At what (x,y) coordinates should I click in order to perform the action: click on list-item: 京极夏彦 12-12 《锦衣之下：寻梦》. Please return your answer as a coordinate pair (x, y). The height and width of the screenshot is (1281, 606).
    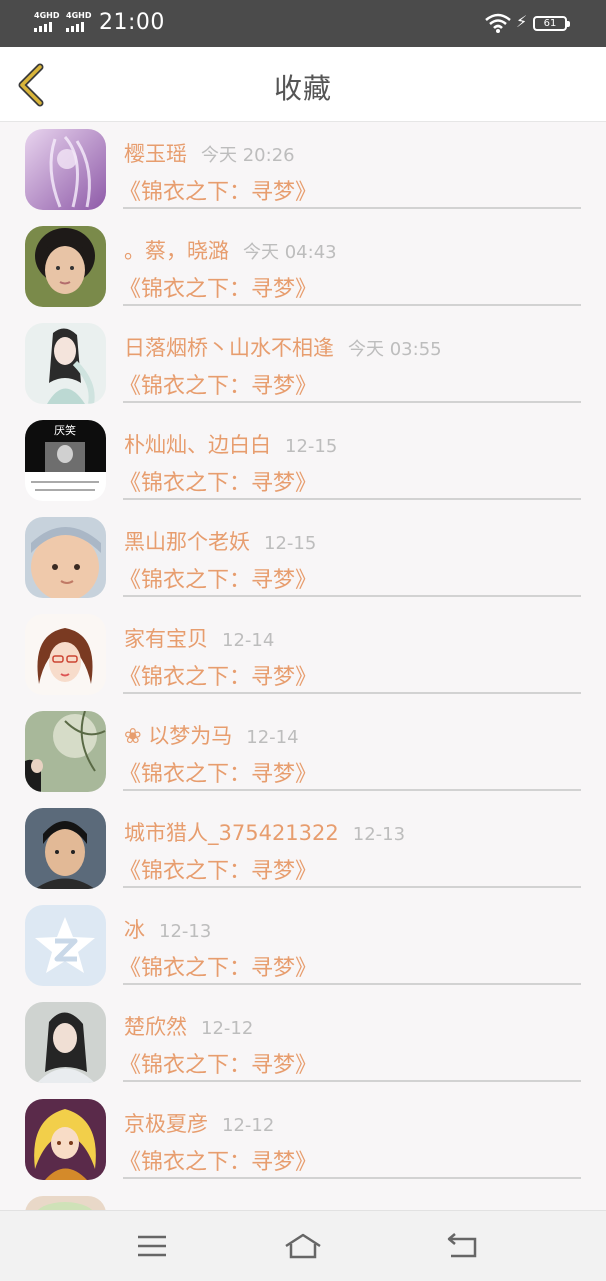
    Looking at the image, I should click on (303, 1140).